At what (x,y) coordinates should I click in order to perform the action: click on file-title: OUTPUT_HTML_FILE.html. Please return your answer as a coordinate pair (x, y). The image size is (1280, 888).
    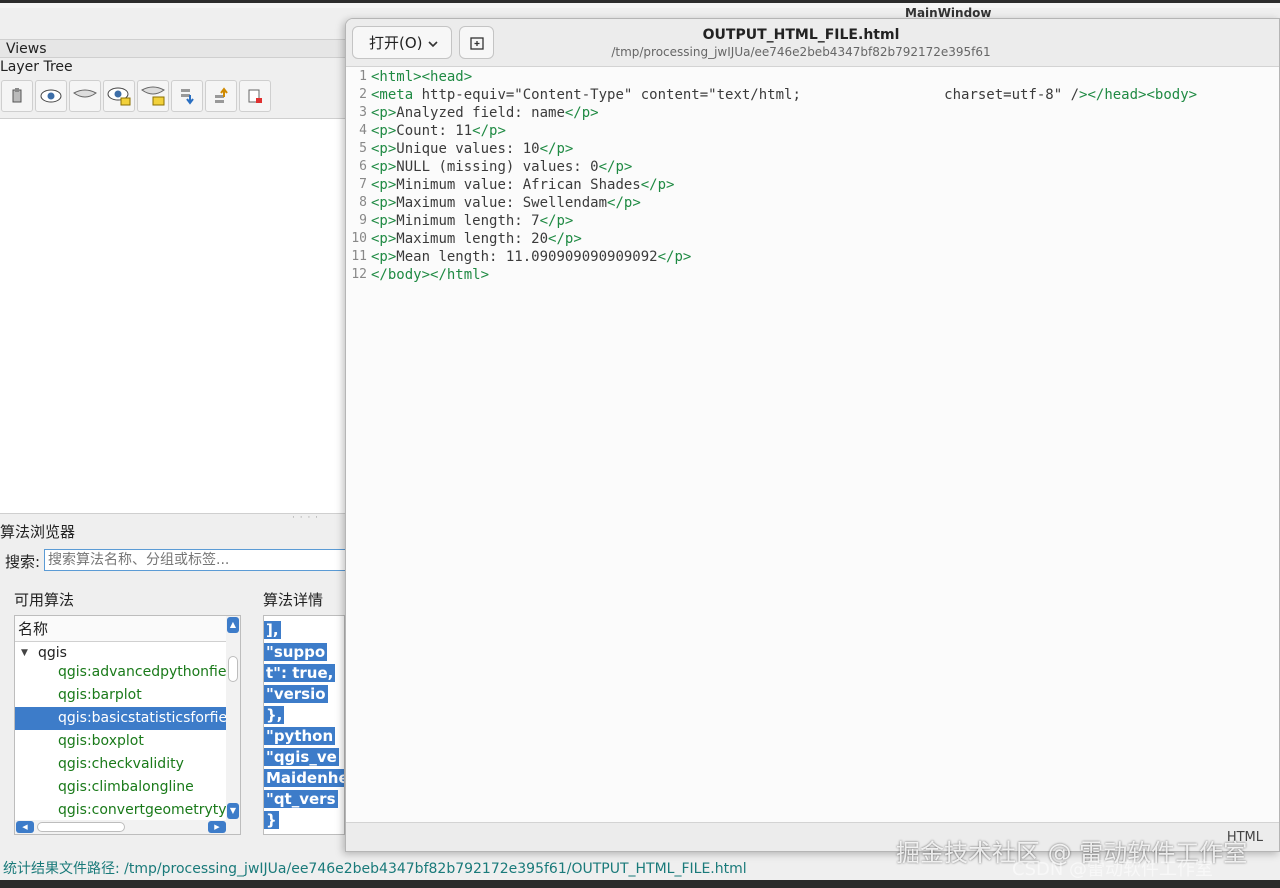
    Looking at the image, I should click on (801, 35).